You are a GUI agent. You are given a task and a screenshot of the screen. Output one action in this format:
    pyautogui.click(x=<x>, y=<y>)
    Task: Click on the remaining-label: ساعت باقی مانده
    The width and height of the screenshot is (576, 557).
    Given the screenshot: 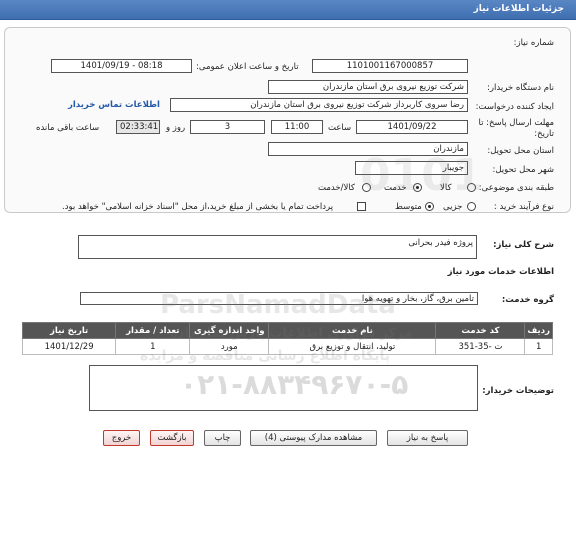 What is the action you would take?
    pyautogui.click(x=68, y=128)
    